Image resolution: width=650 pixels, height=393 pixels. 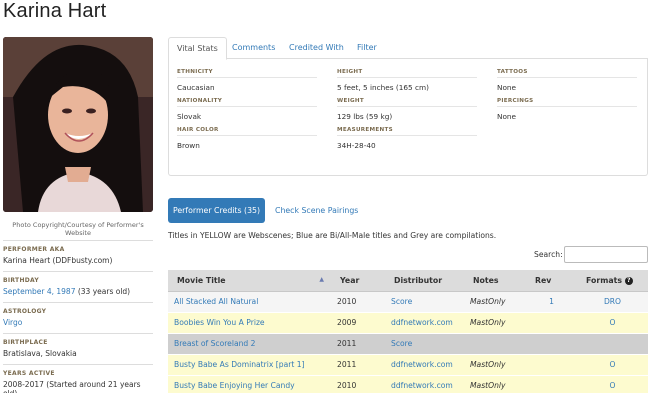 What do you see at coordinates (78, 309) in the screenshot?
I see `sidebar-label: ASTROLOGY` at bounding box center [78, 309].